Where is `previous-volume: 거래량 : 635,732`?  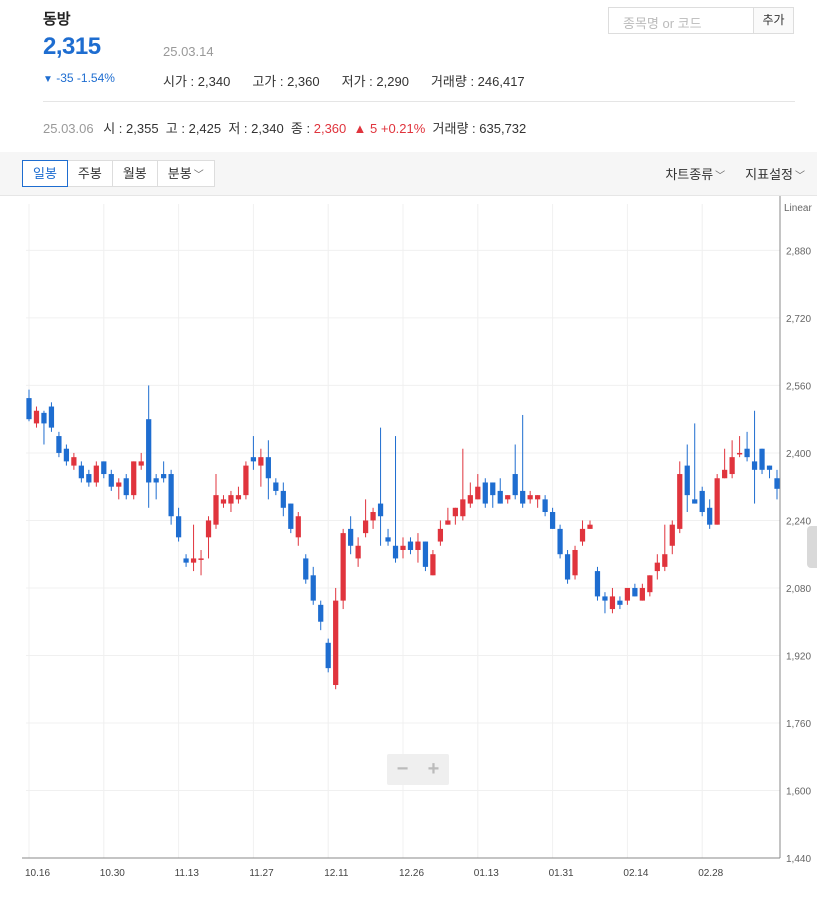 previous-volume: 거래량 : 635,732 is located at coordinates (479, 128).